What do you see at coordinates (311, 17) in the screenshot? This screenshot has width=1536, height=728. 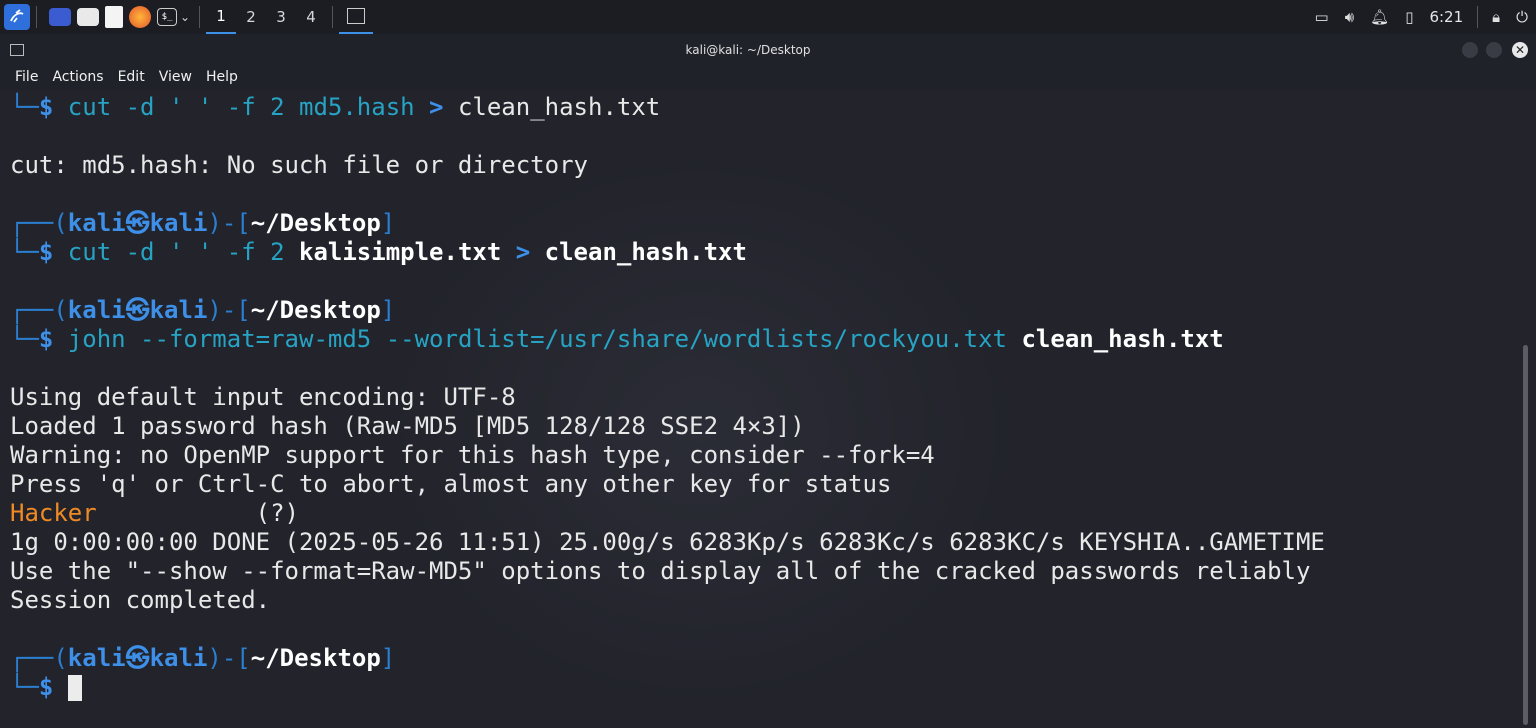 I see `workspace-4: 4` at bounding box center [311, 17].